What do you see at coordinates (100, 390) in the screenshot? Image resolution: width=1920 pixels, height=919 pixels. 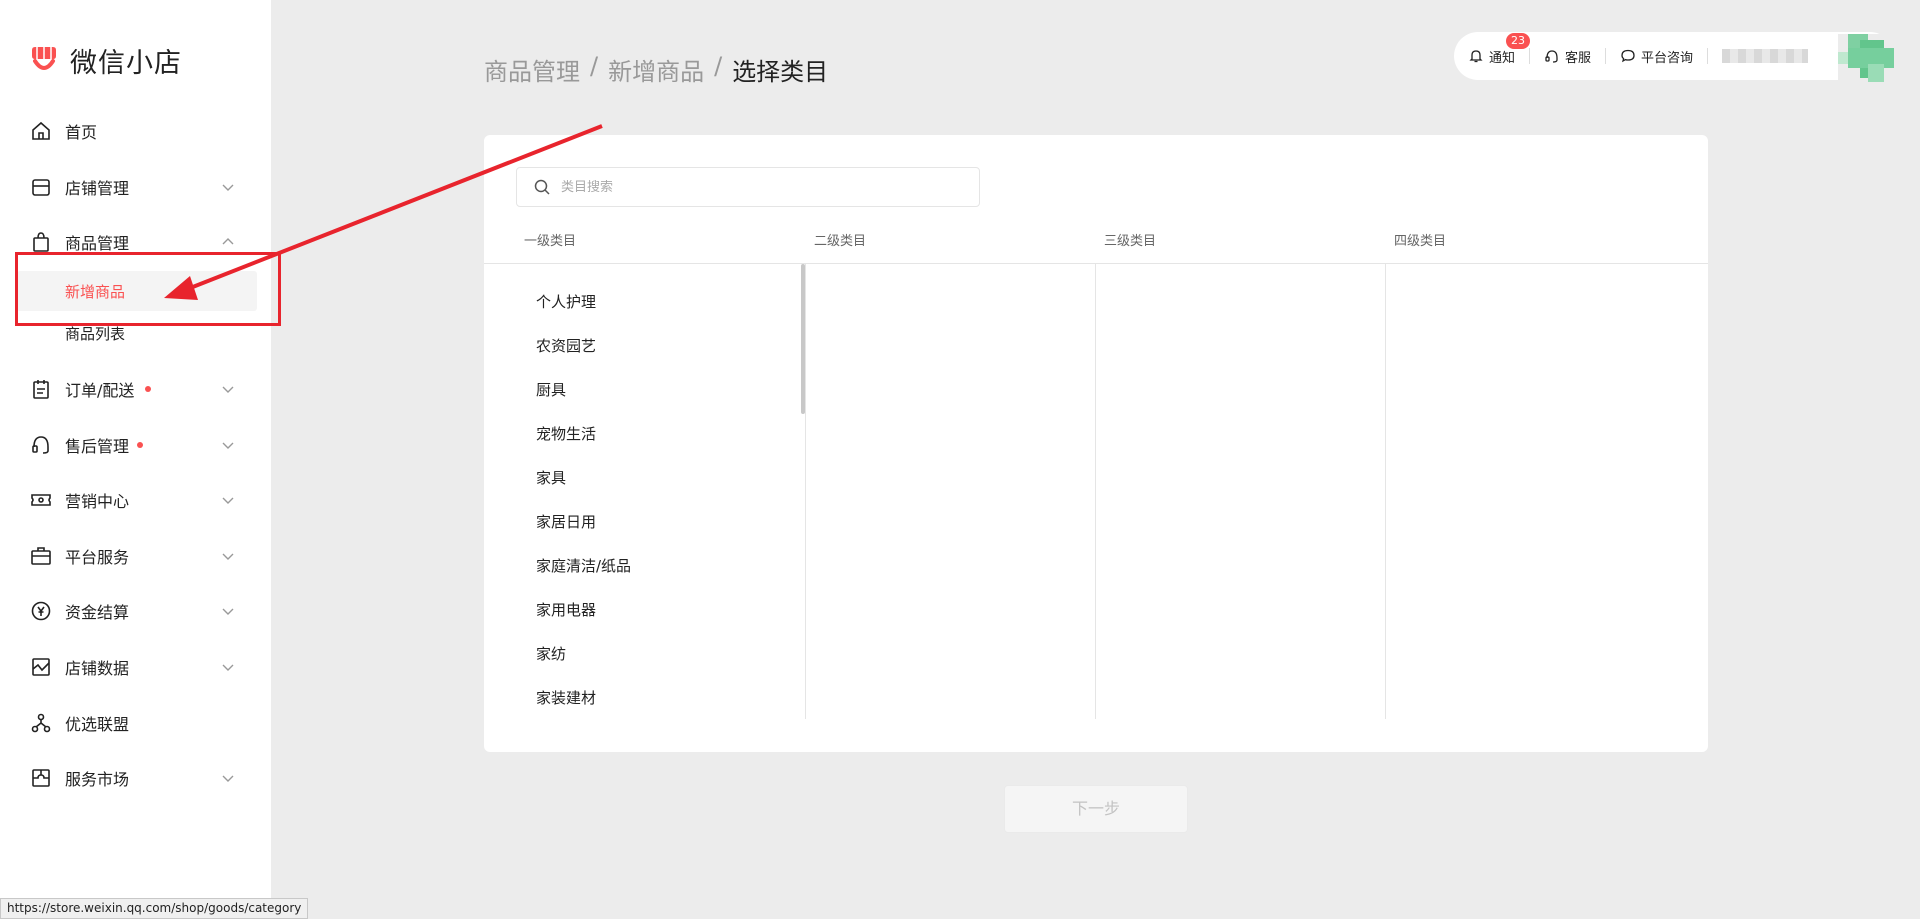 I see `sidebar-item-label: 订单/配送` at bounding box center [100, 390].